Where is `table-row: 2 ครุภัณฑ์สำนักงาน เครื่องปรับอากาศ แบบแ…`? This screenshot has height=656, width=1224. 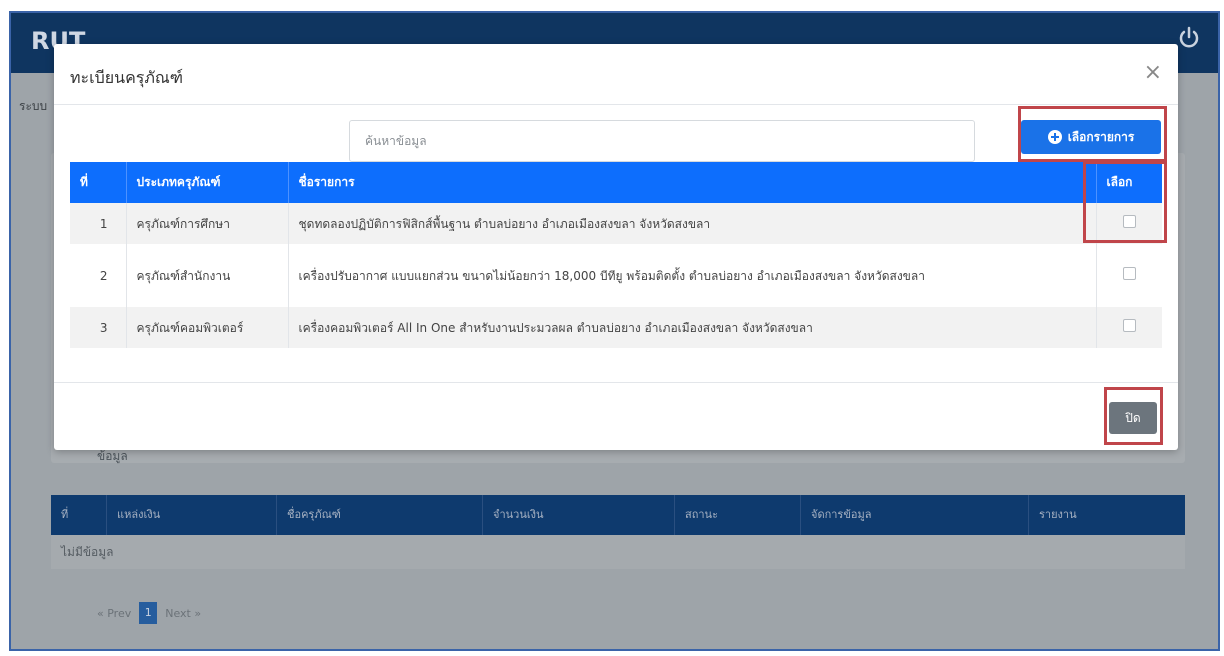
table-row: 2 ครุภัณฑ์สำนักงาน เครื่องปรับอากาศ แบบแ… is located at coordinates (616, 275).